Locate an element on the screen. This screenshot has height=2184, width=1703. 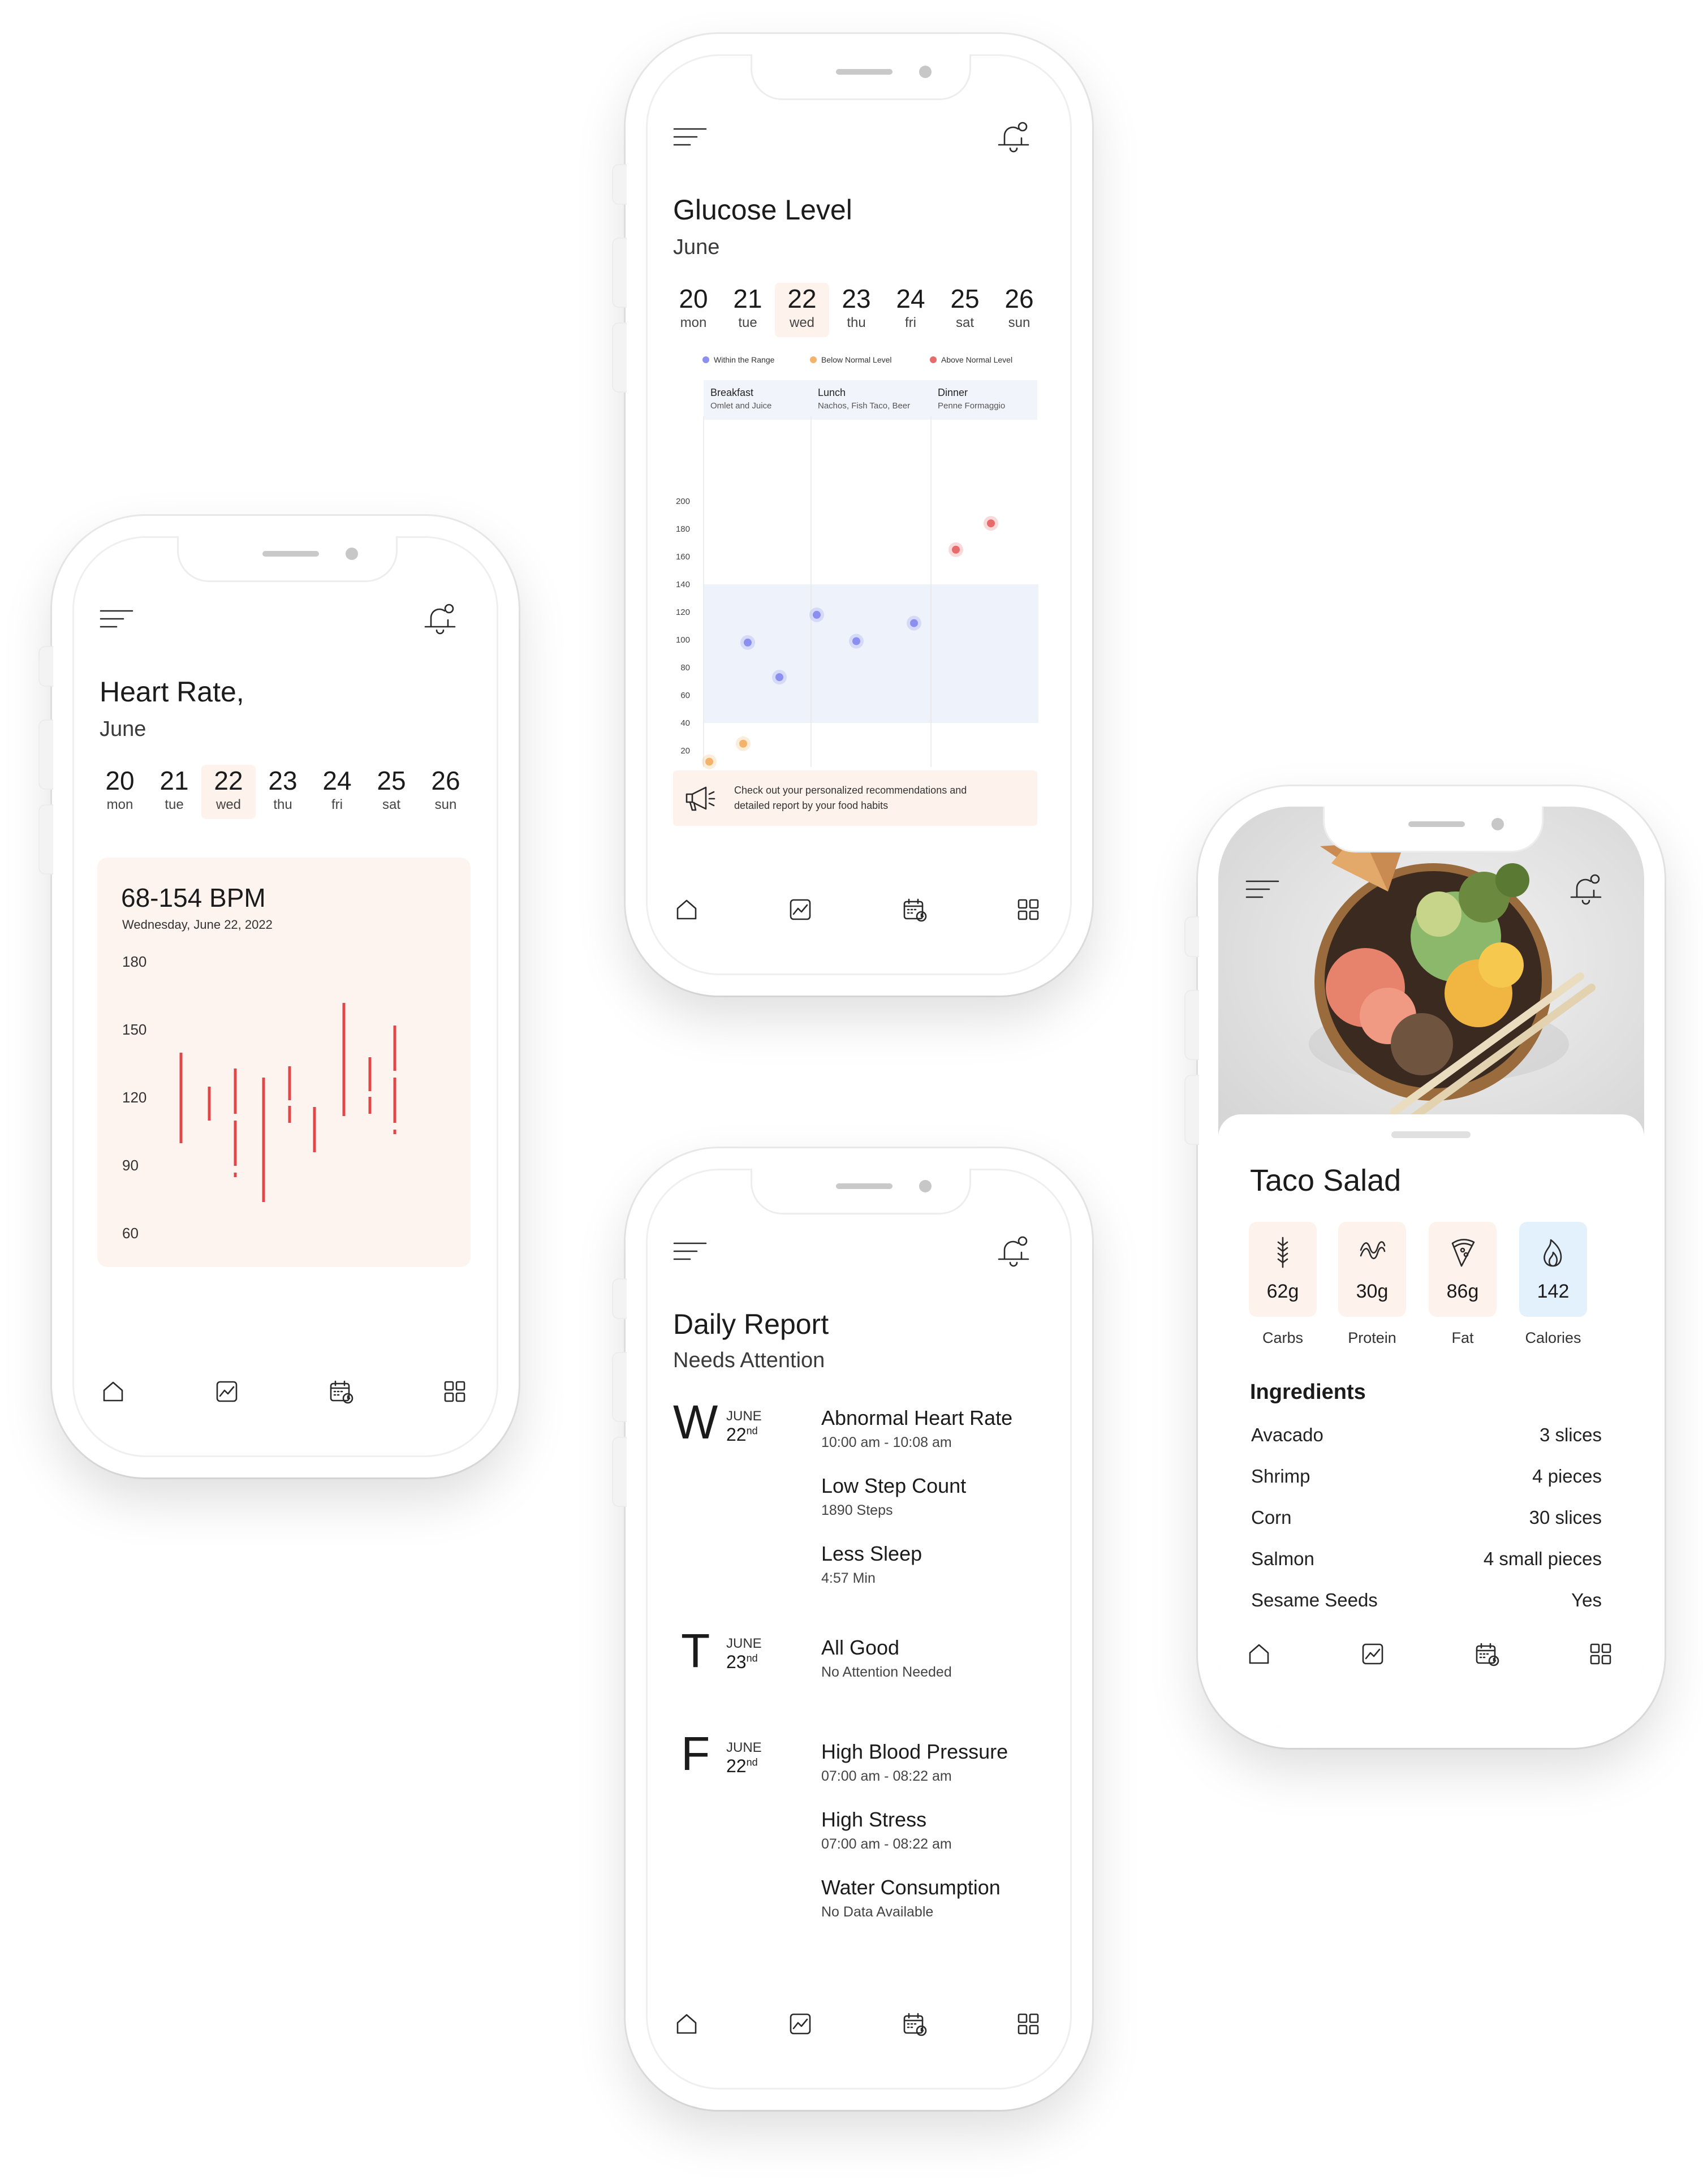
report-item-title: High Blood Pressure is located at coordinates (915, 1752).